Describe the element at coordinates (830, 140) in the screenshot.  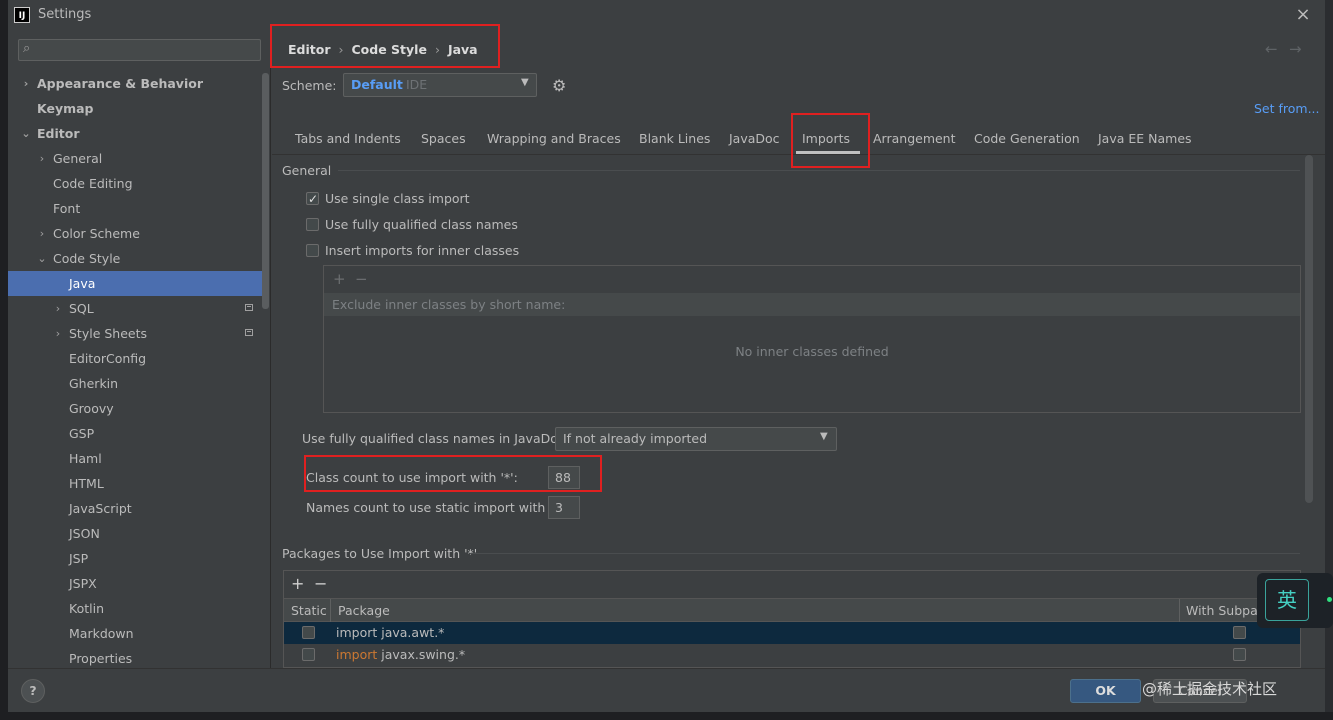
I see `highlight-box-imports-tab` at that location.